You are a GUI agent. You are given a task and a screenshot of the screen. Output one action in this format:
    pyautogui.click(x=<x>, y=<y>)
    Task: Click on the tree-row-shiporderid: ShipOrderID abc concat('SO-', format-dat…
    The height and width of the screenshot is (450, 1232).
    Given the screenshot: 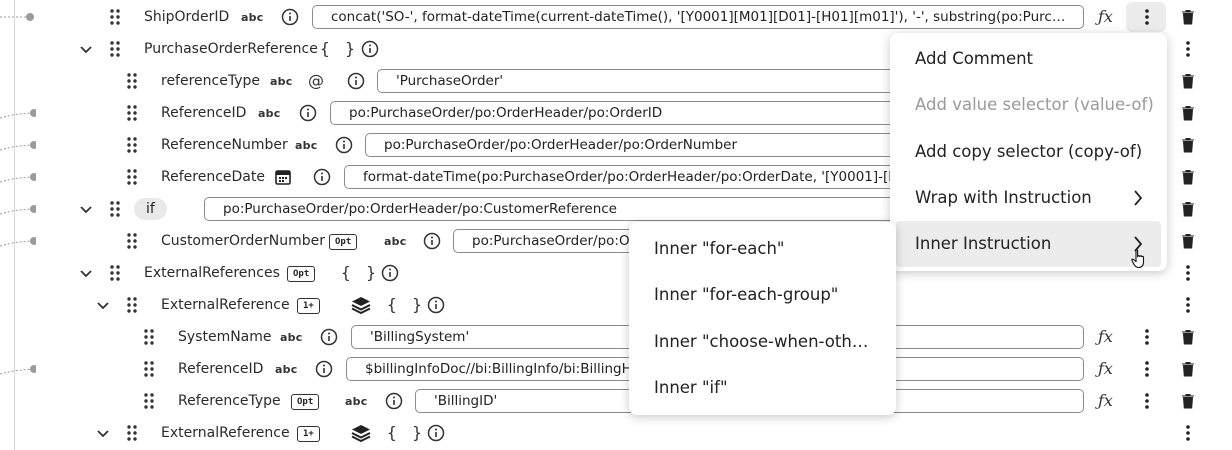 What is the action you would take?
    pyautogui.click(x=616, y=17)
    